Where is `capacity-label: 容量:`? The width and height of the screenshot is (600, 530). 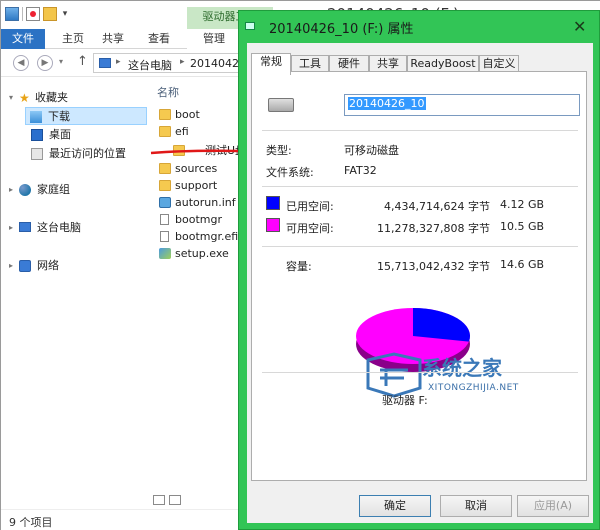 capacity-label: 容量: is located at coordinates (299, 266).